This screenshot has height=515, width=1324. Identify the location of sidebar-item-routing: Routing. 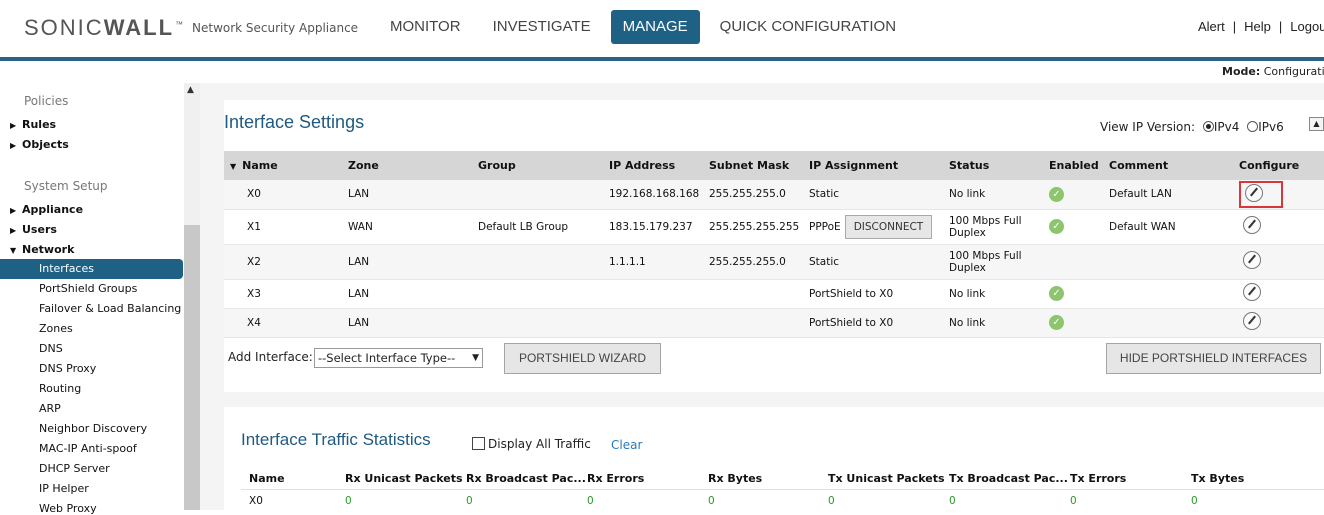
(60, 388).